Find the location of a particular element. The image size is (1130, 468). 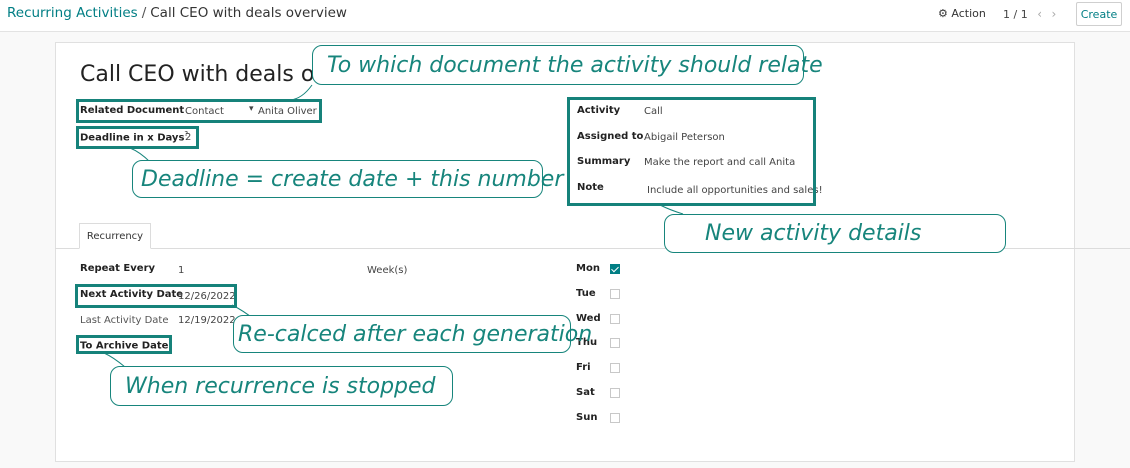

callout-activity: New activity details is located at coordinates (835, 233).